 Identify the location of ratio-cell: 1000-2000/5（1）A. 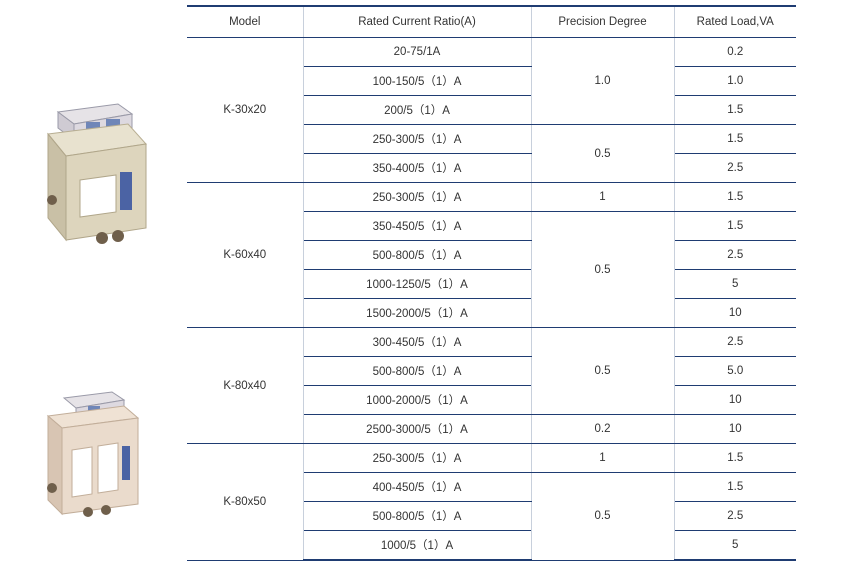
(417, 400).